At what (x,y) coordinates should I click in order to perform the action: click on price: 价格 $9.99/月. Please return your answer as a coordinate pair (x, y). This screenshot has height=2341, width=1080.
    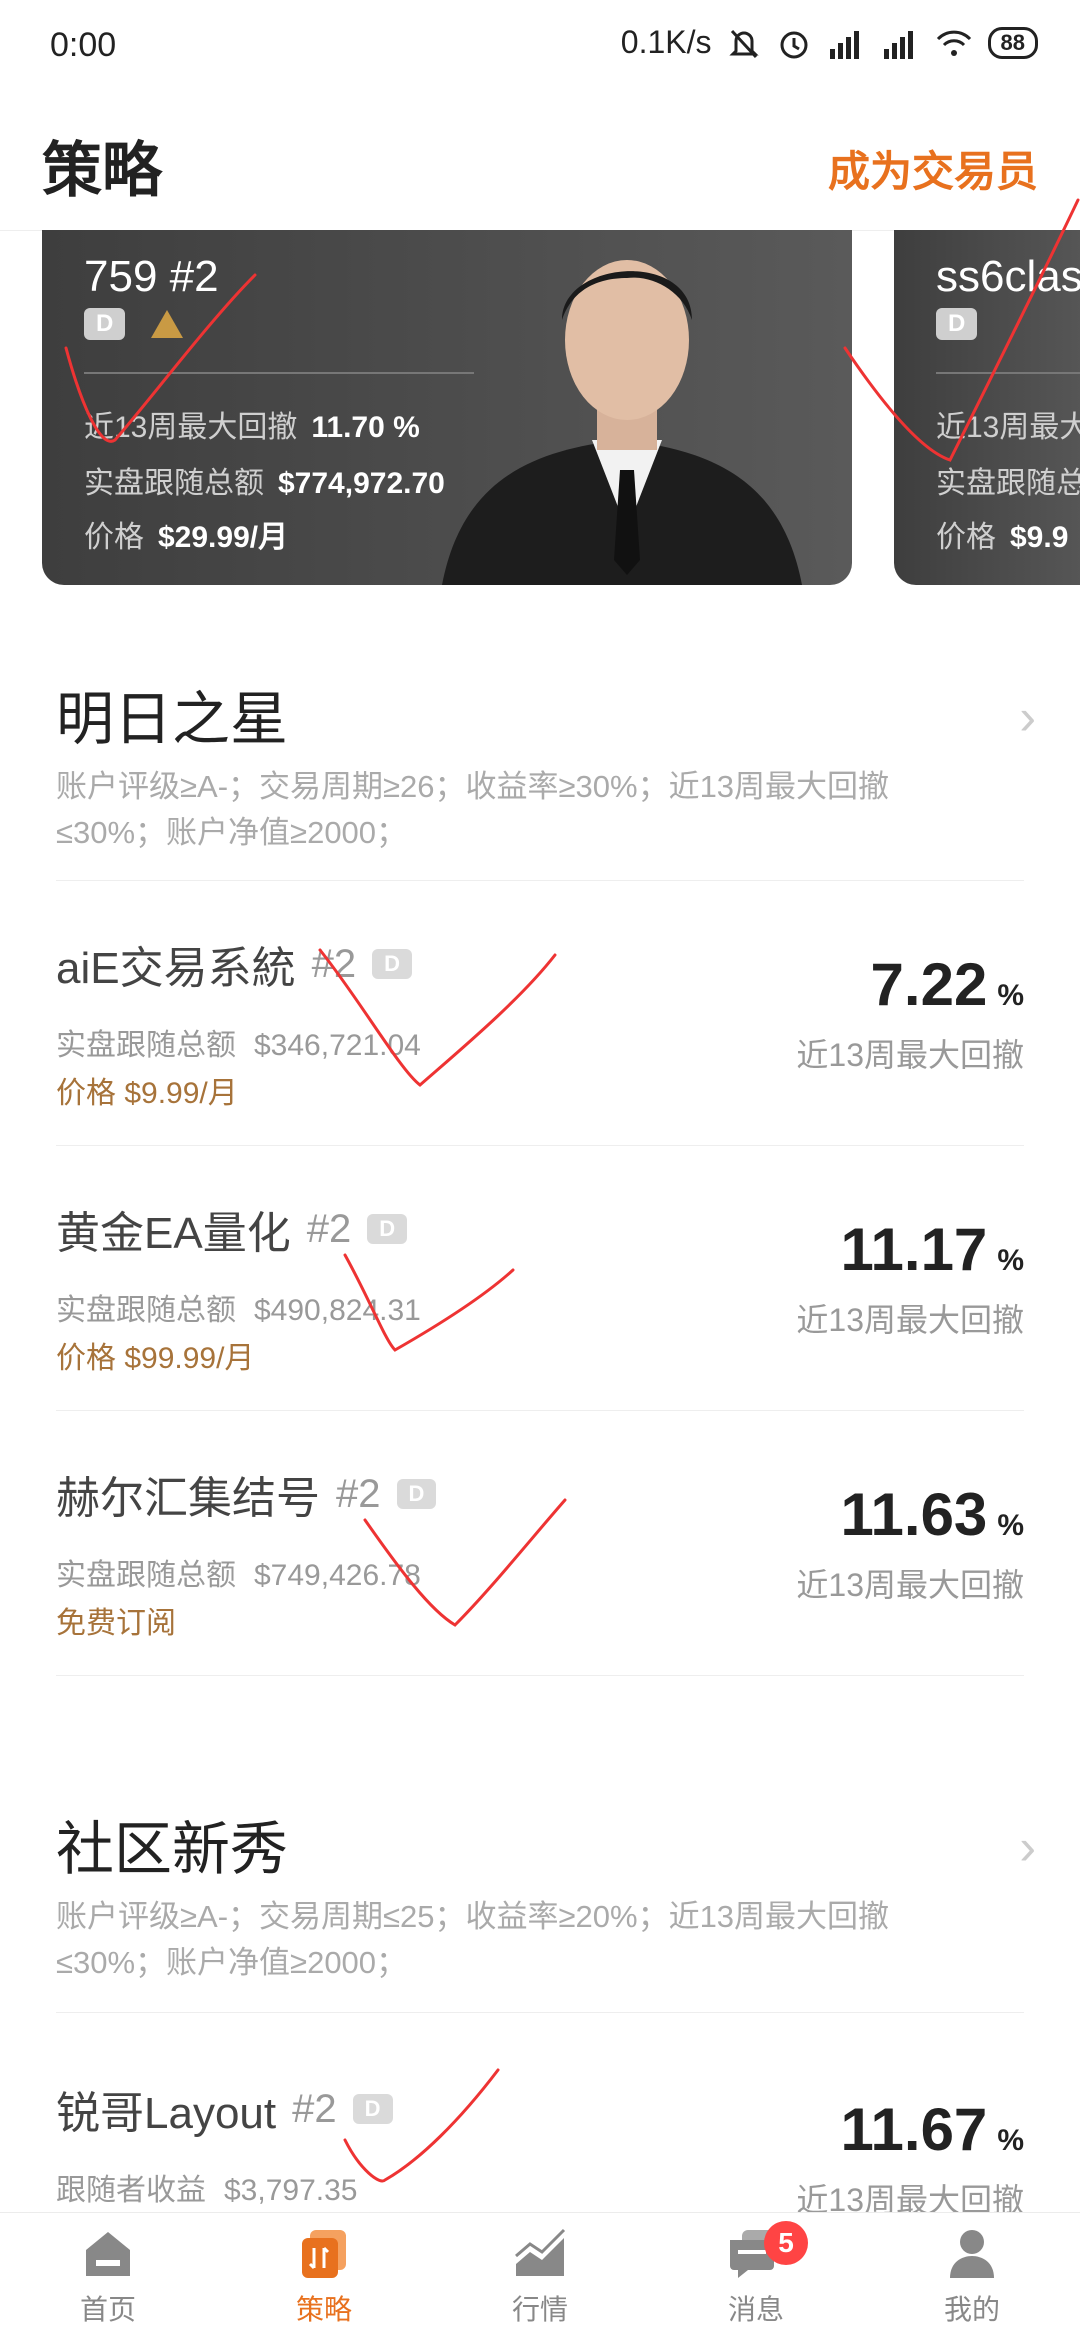
    Looking at the image, I should click on (147, 1093).